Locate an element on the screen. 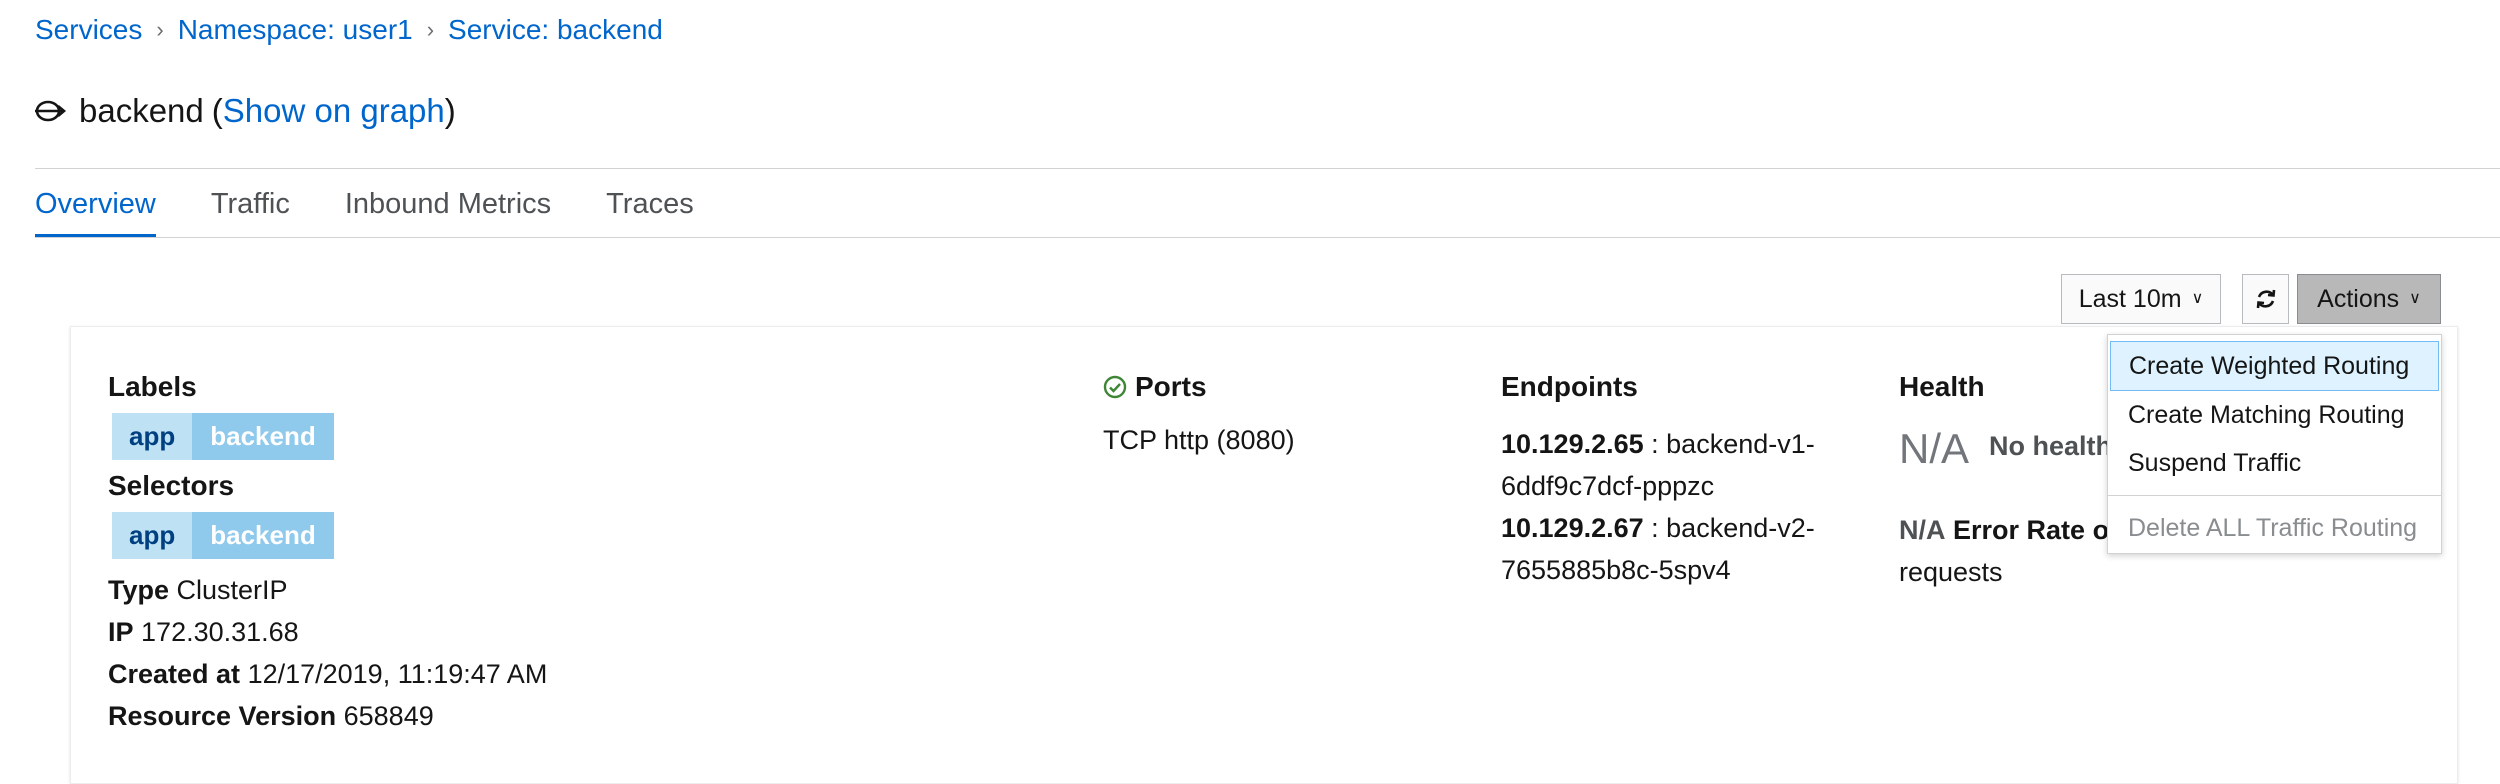  tab-bar: Overview Traffic Inbound Metrics Traces is located at coordinates (392, 203).